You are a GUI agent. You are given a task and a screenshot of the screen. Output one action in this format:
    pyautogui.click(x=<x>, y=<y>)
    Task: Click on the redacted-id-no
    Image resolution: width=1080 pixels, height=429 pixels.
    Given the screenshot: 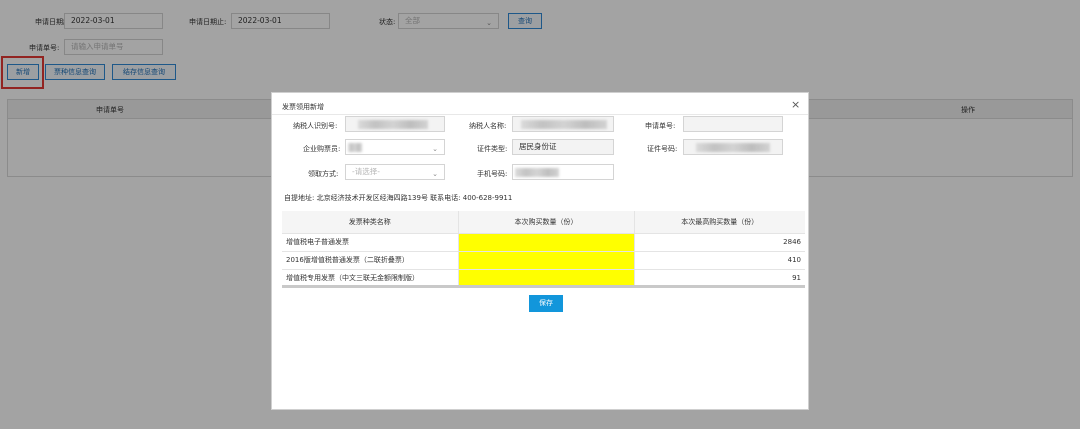 What is the action you would take?
    pyautogui.click(x=733, y=147)
    